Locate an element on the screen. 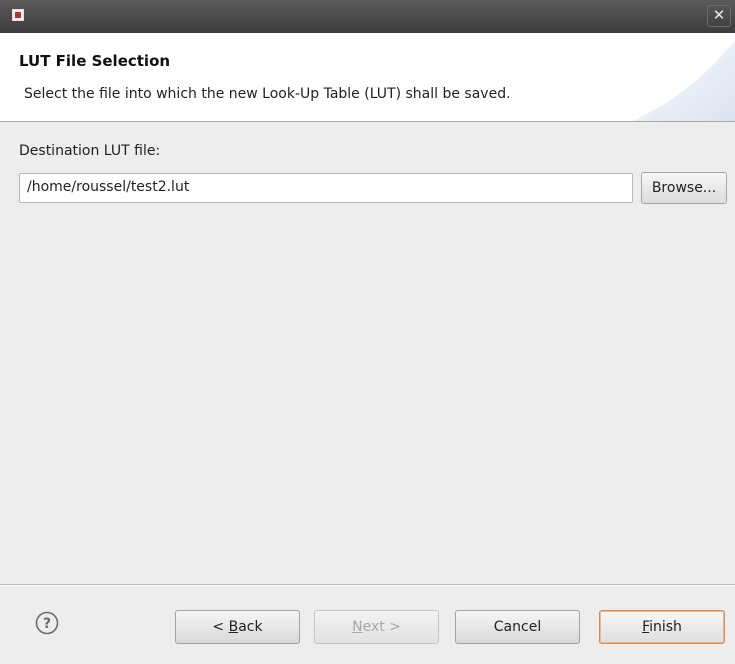 The height and width of the screenshot is (664, 735). app-icon is located at coordinates (18, 15).